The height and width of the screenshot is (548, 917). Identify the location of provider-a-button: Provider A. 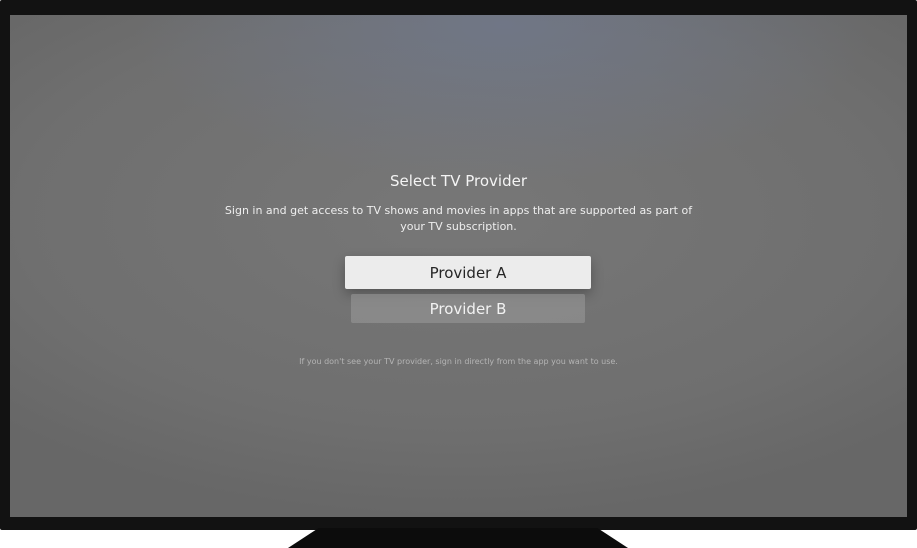
(468, 272).